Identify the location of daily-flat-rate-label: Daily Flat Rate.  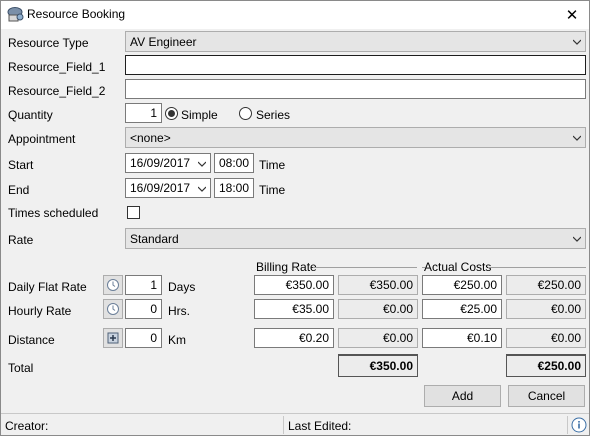
(47, 287).